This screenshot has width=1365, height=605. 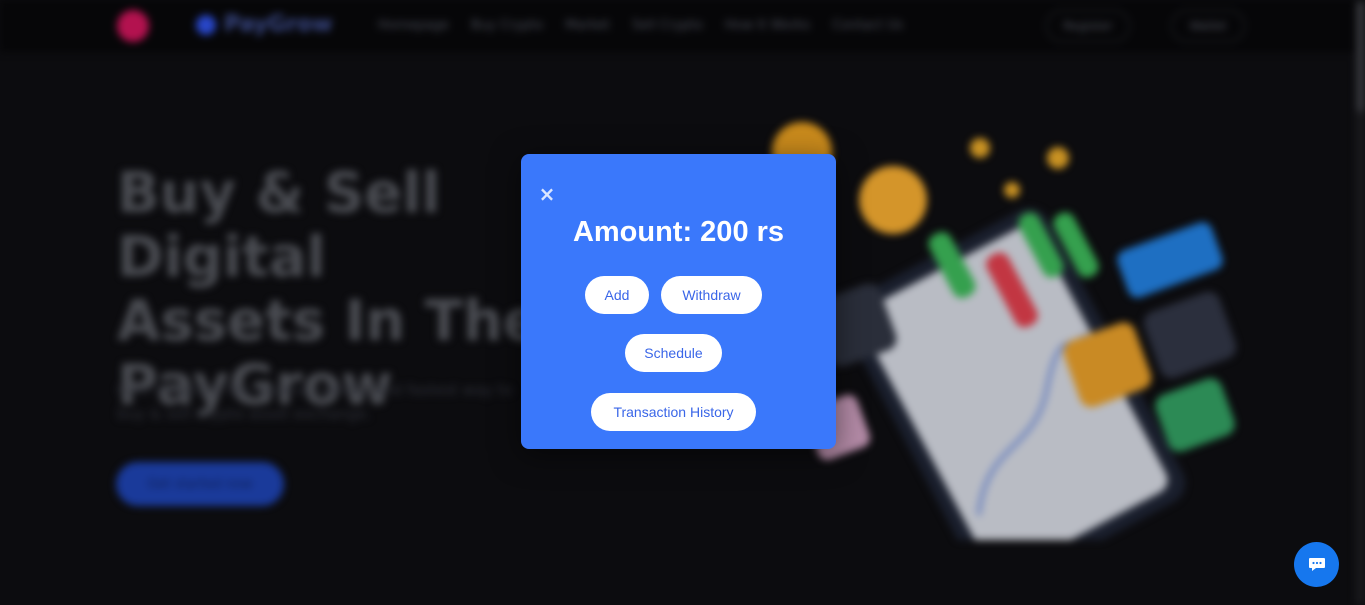 What do you see at coordinates (617, 295) in the screenshot?
I see `add-button: Add` at bounding box center [617, 295].